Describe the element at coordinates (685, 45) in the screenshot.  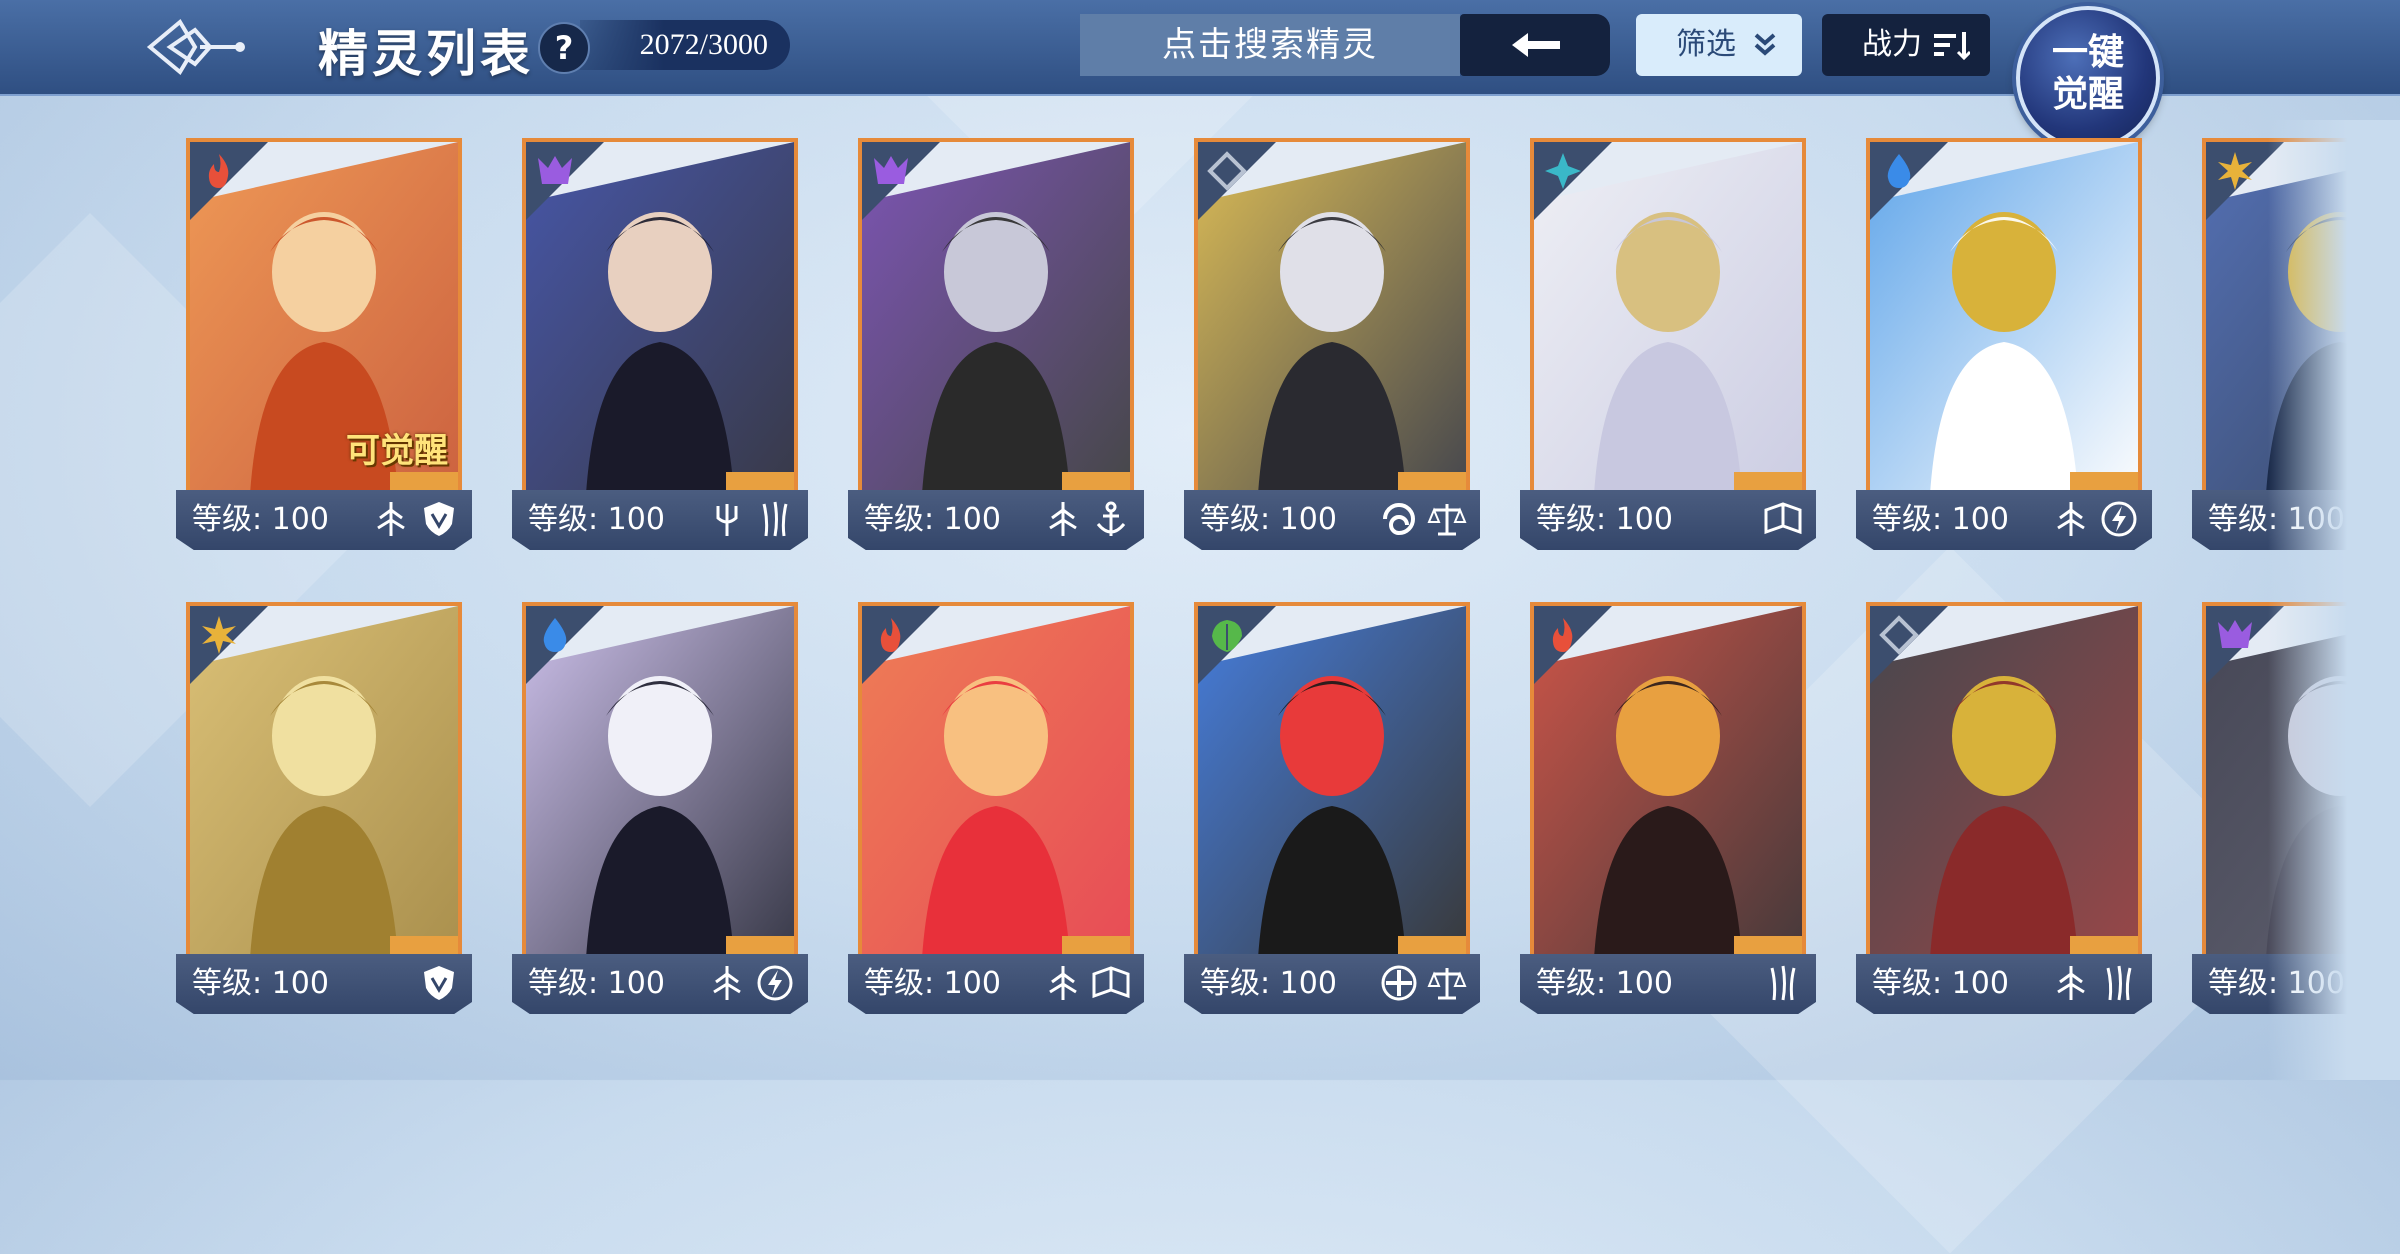
I see `spirit-count: 2072/3000` at that location.